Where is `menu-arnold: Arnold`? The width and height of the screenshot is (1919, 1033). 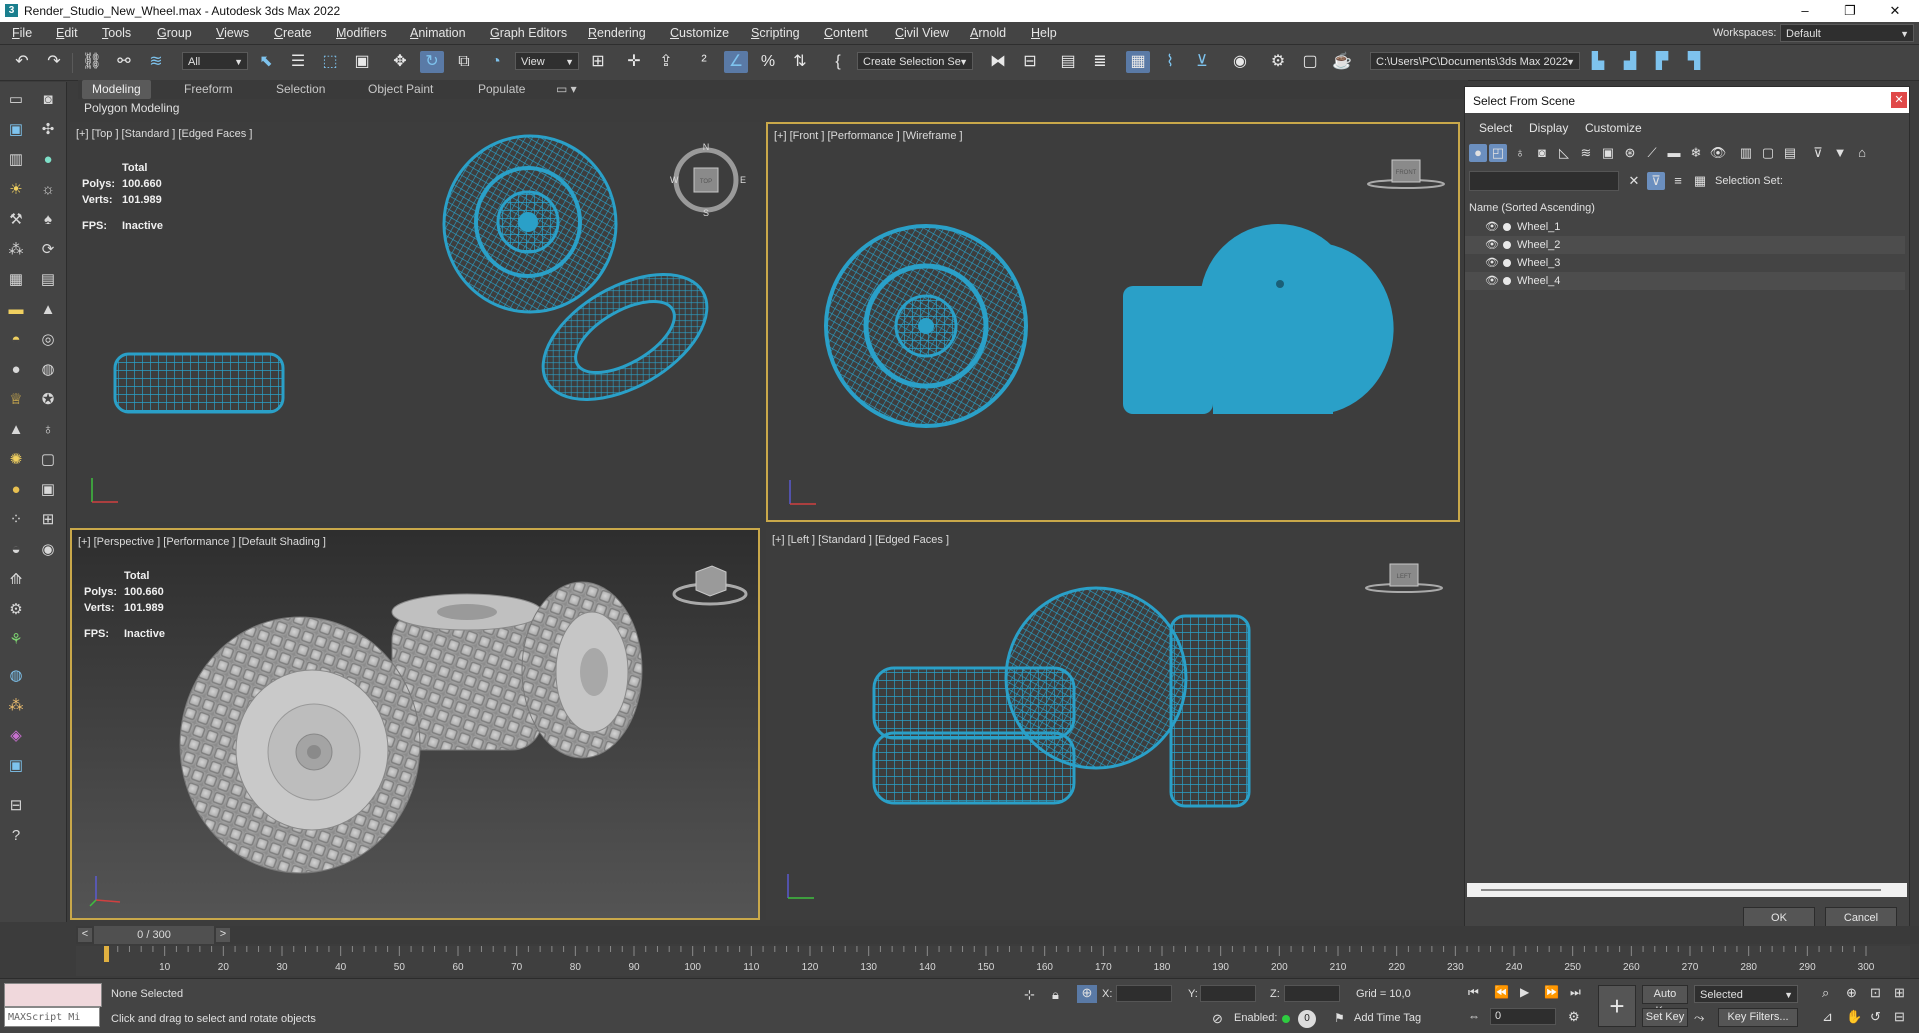
menu-arnold: Arnold is located at coordinates (988, 33).